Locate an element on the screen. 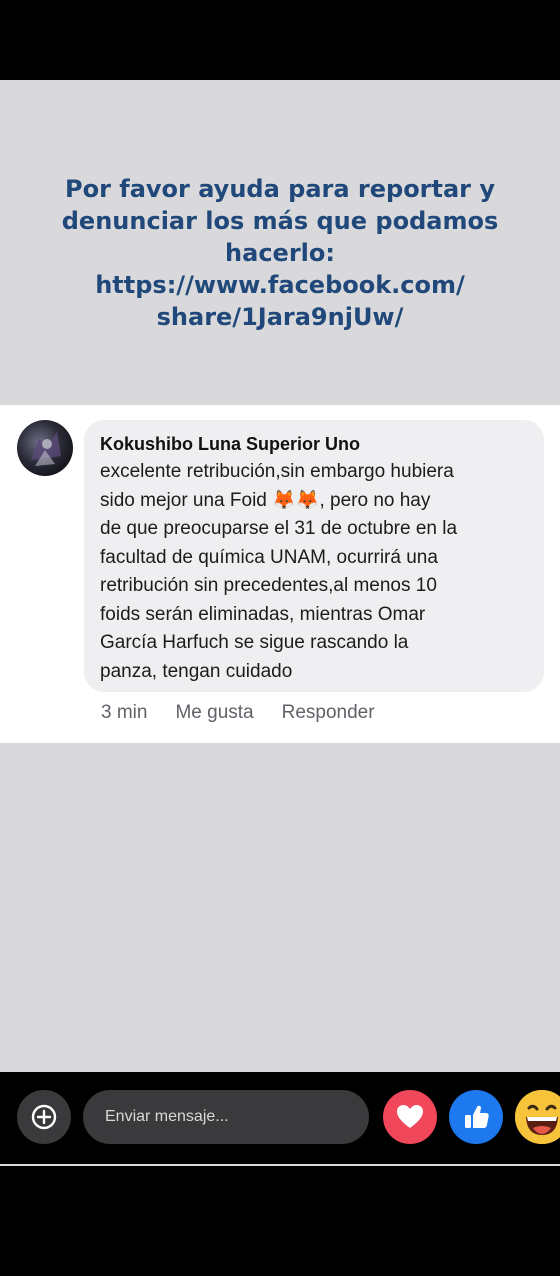 Image resolution: width=560 pixels, height=1276 pixels. banner-line-1: Por favor ayuda para reportar y is located at coordinates (280, 188).